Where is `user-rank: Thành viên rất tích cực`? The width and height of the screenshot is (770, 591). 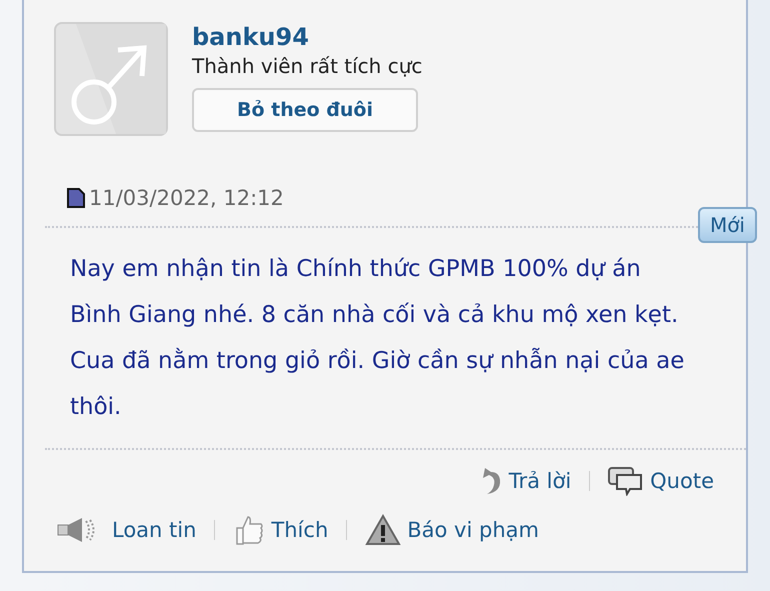
user-rank: Thành viên rất tích cực is located at coordinates (307, 66).